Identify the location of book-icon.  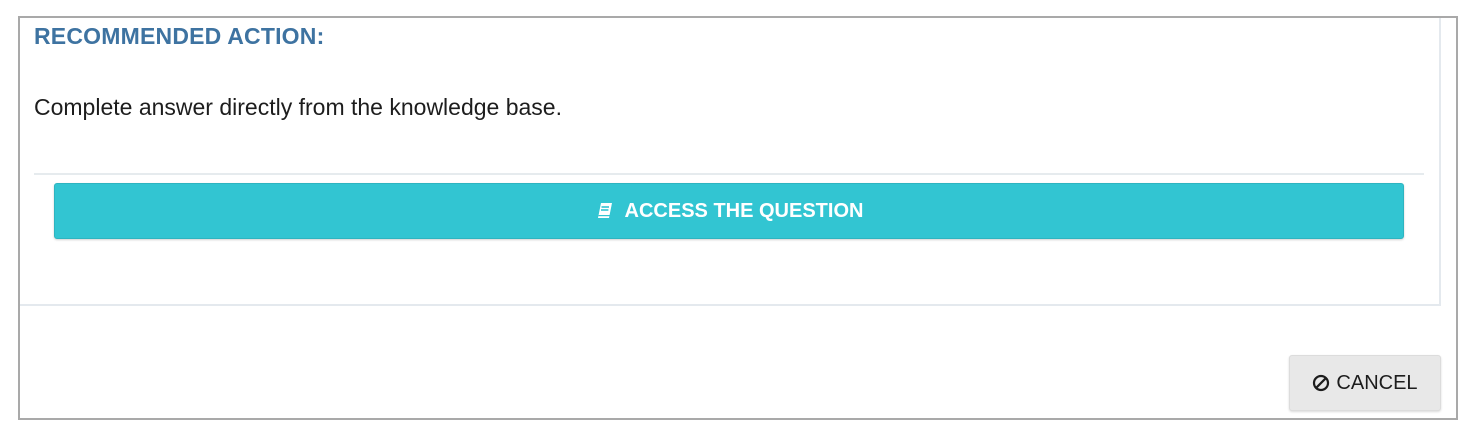
(605, 211).